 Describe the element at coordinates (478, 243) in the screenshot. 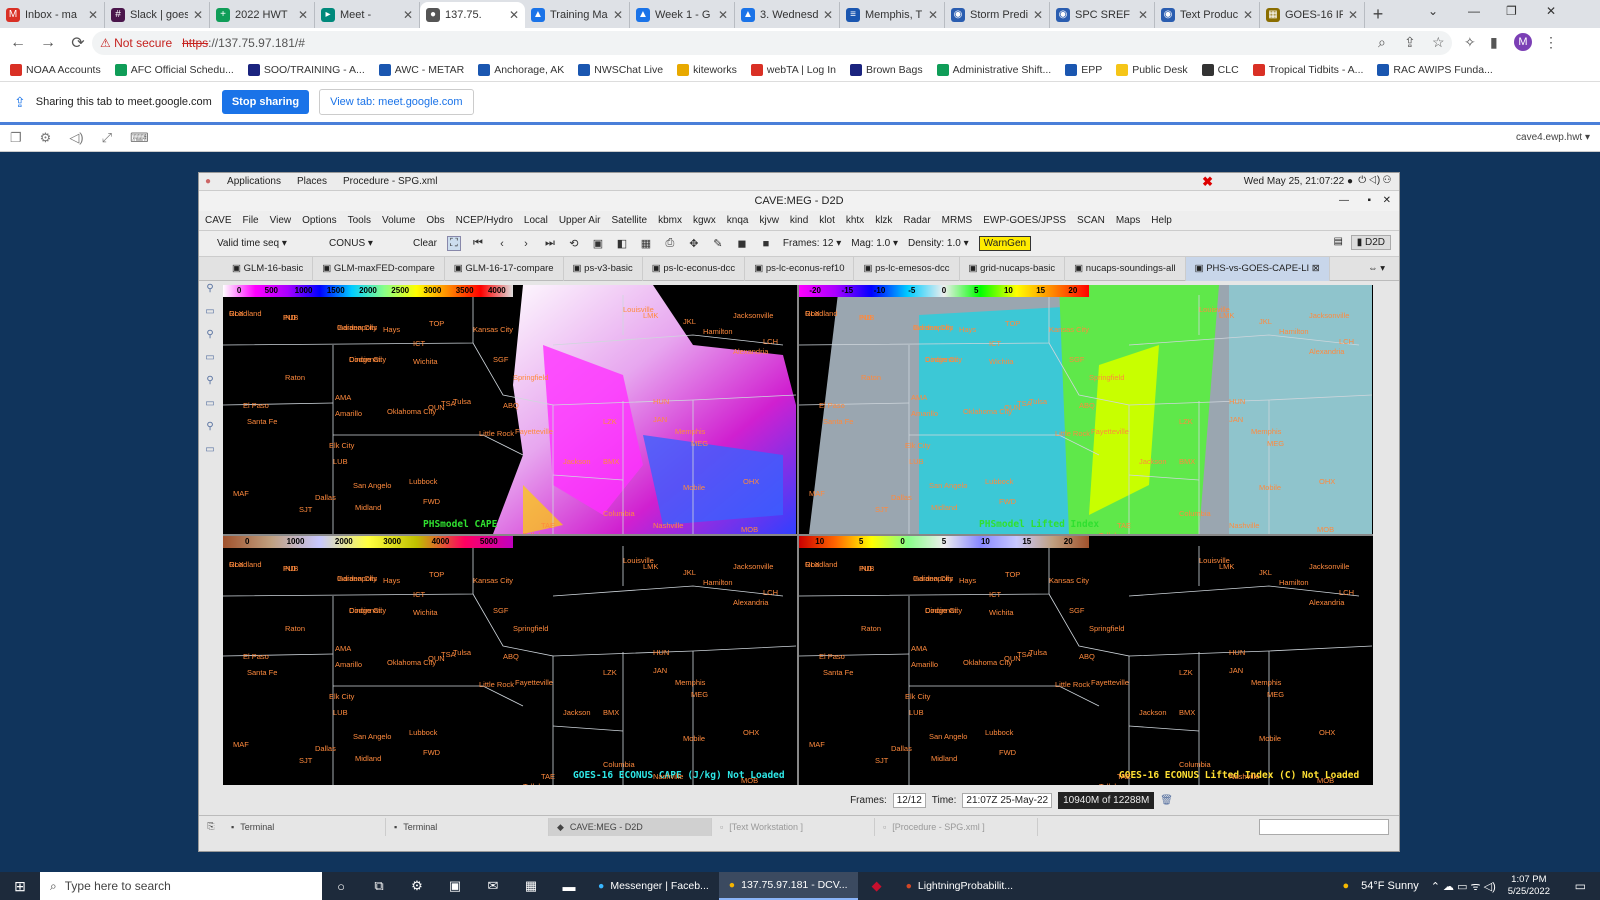

I see `first-frame-icon: ⏮` at that location.